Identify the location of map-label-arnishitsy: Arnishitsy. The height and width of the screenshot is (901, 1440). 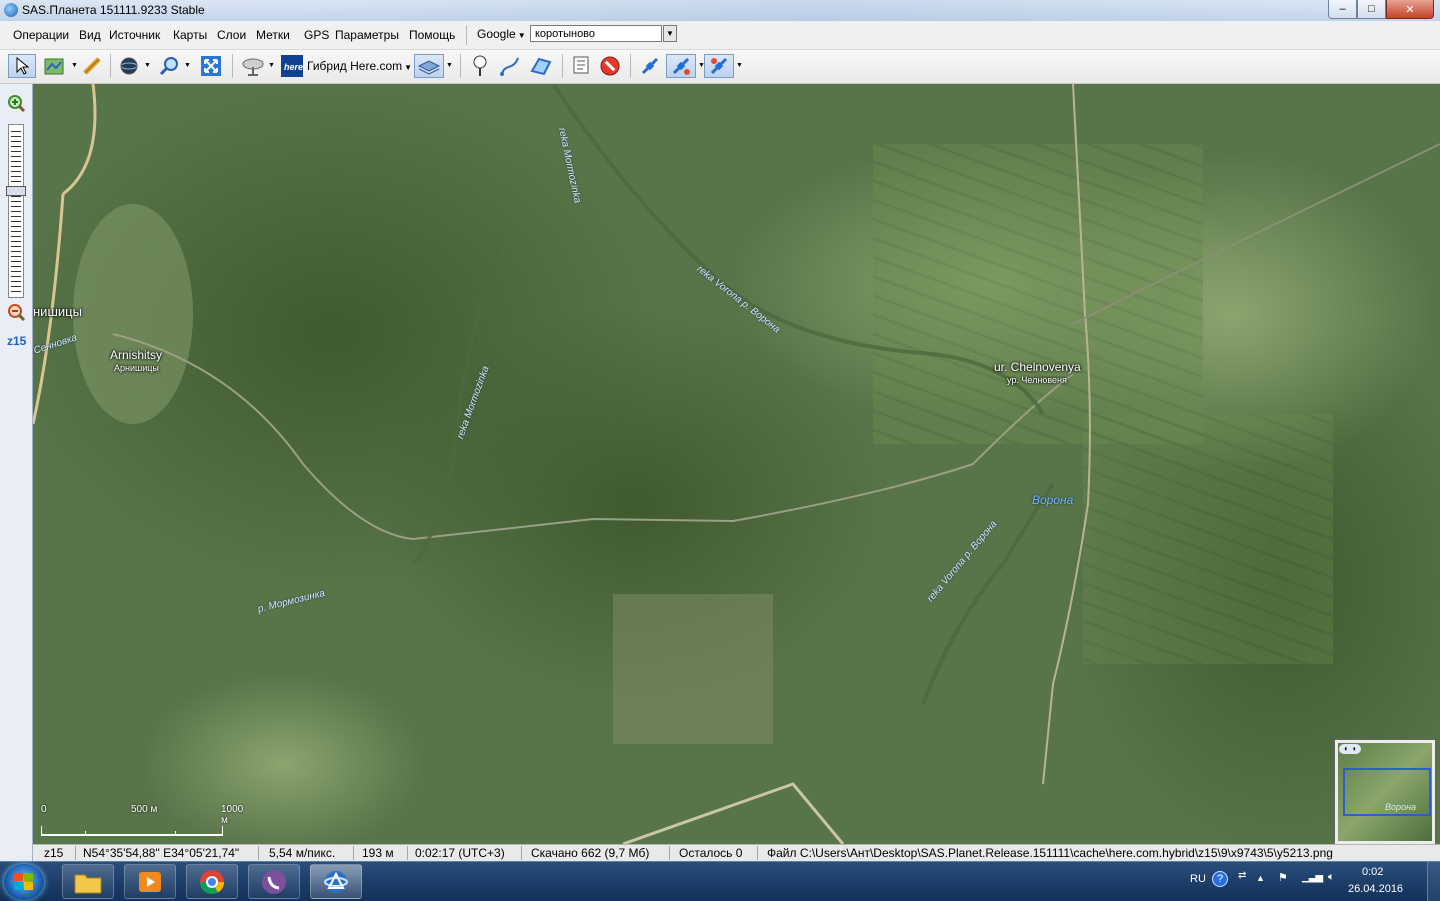
(136, 355).